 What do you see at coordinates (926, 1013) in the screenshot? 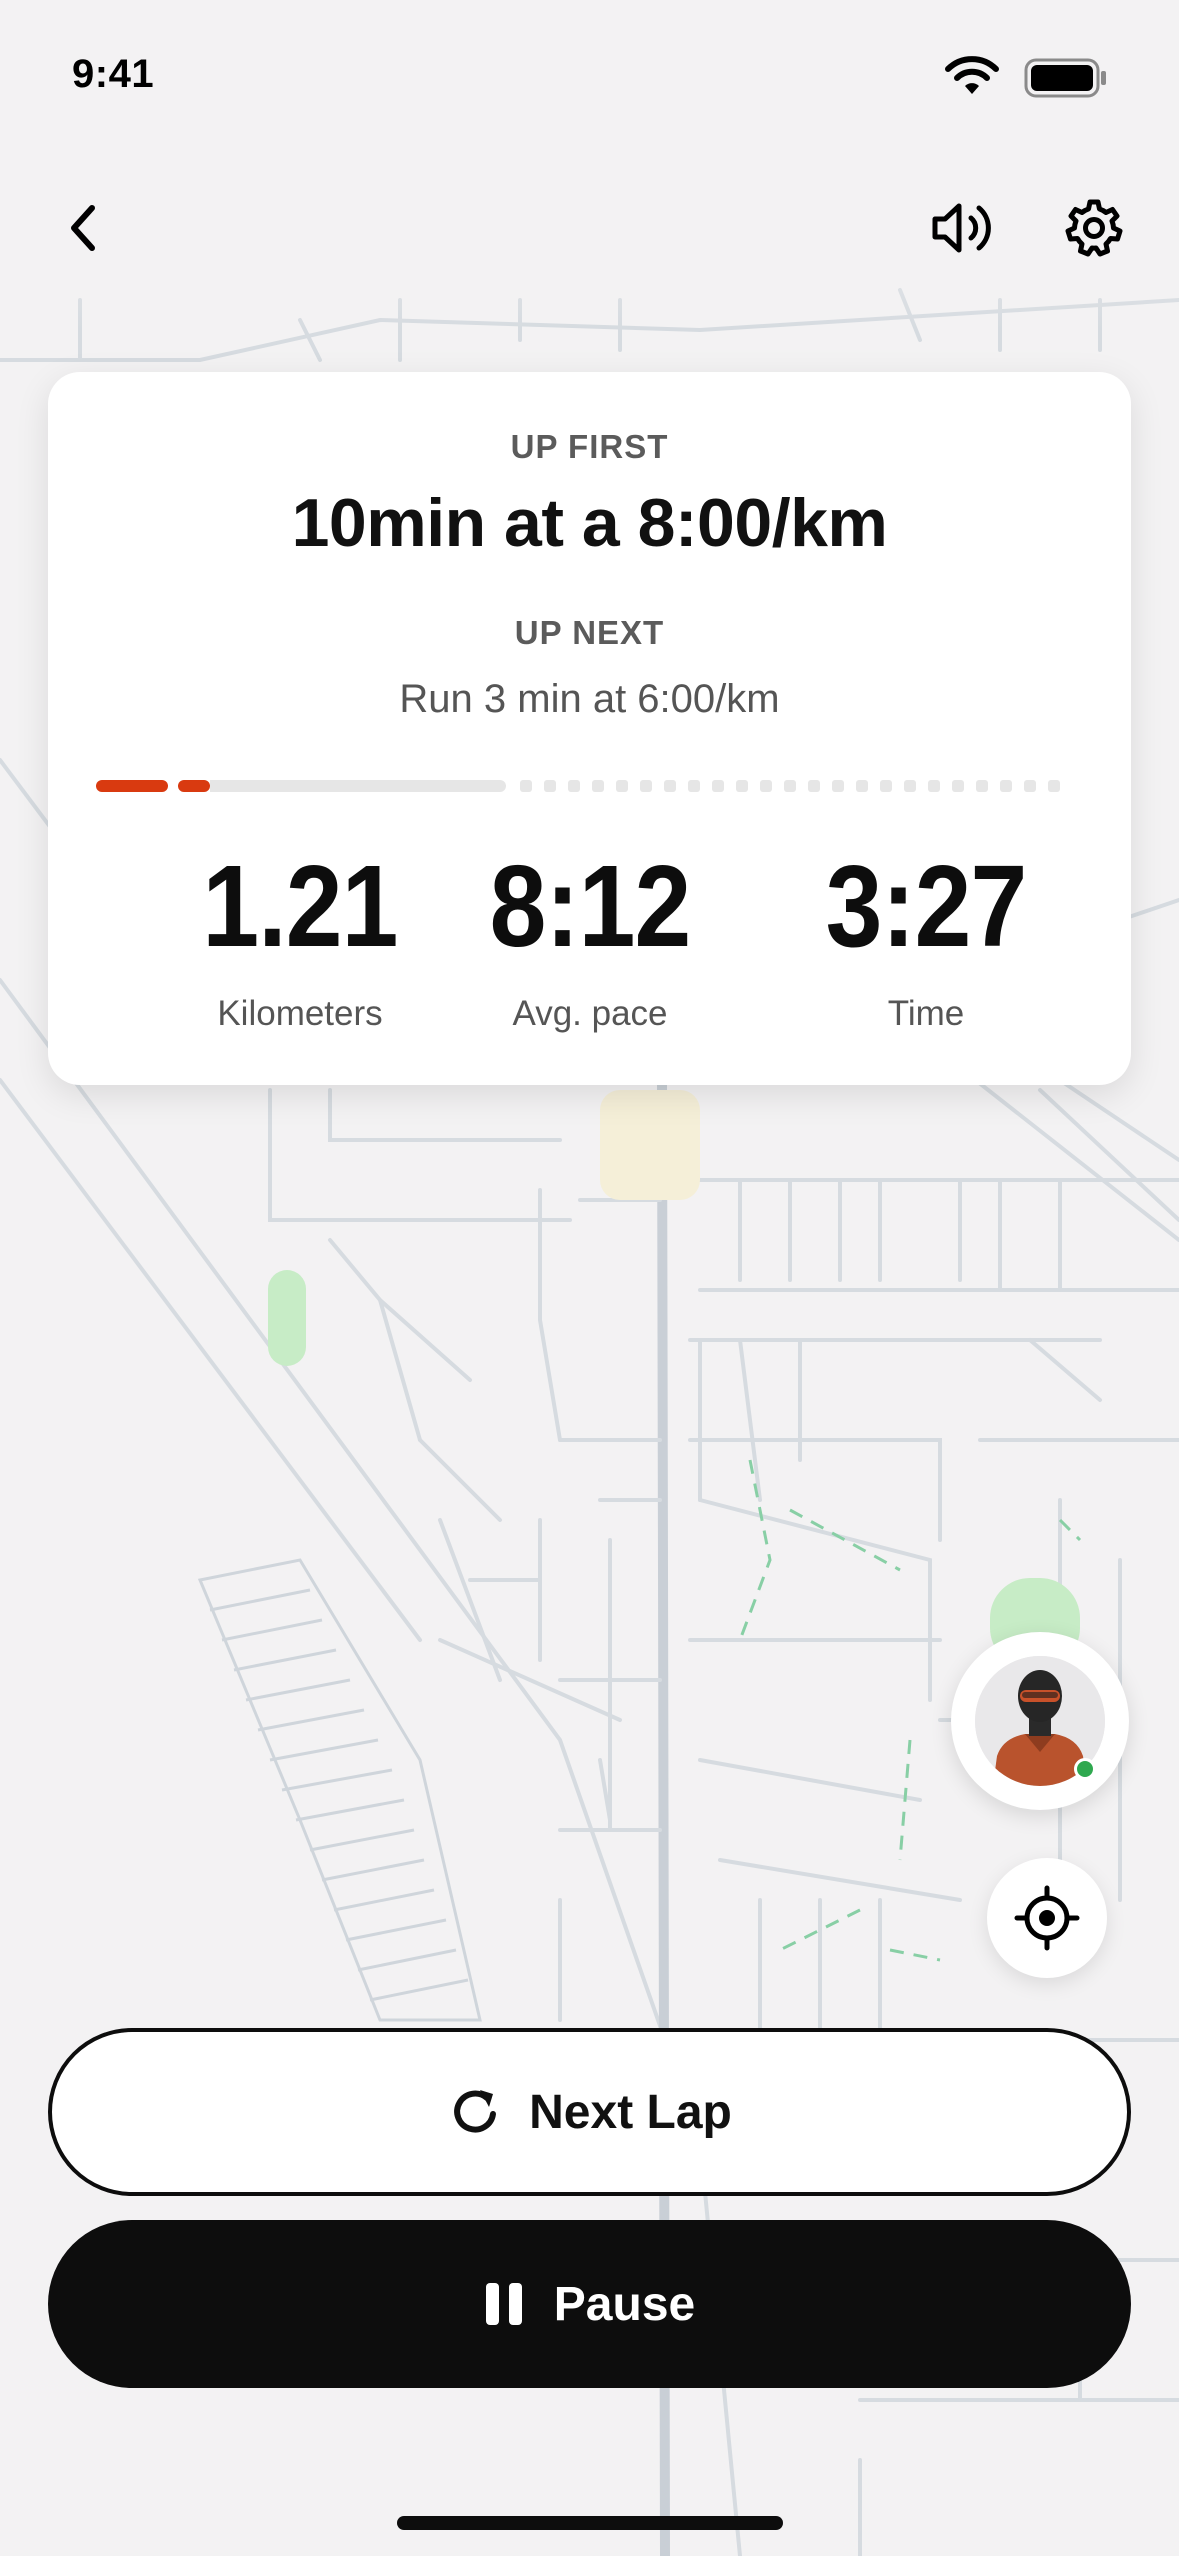
I see `stat-label: Time` at bounding box center [926, 1013].